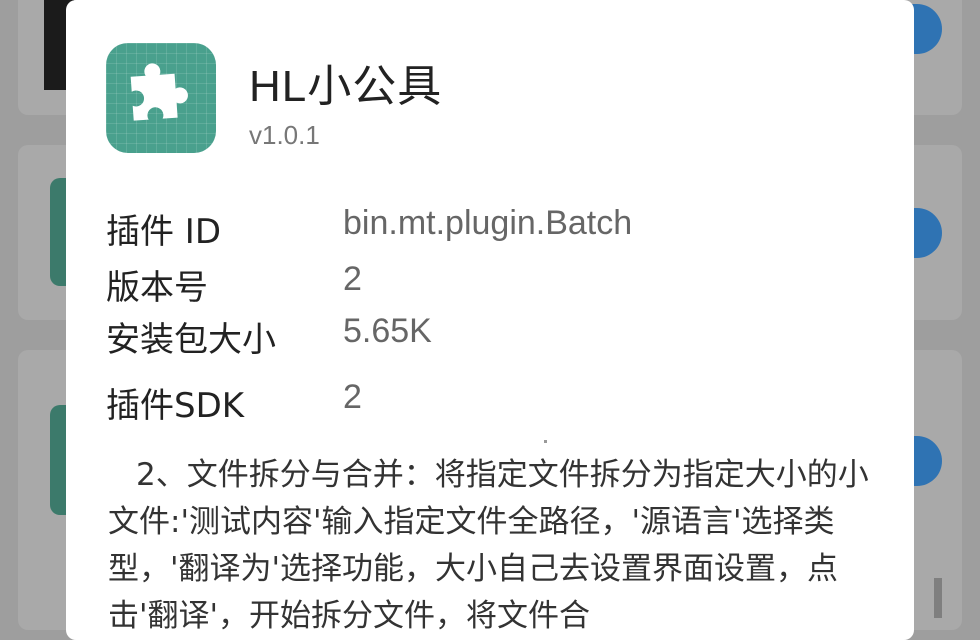  I want to click on info-value: 5.65K, so click(387, 331).